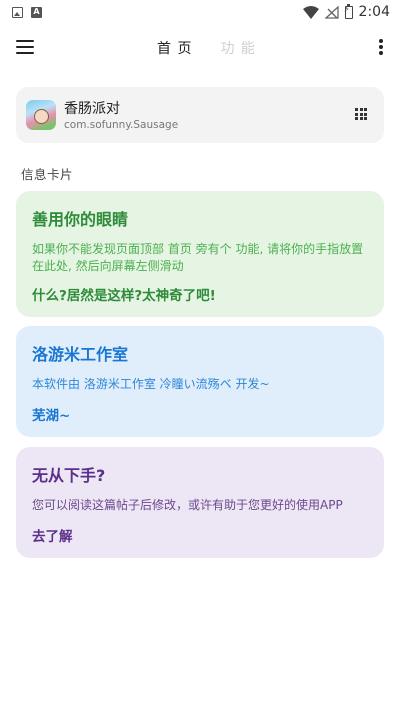 Image resolution: width=400 pixels, height=711 pixels. I want to click on card-body: 本软件由 洛游米工作室 冷瞳い流殇ベ 开发~, so click(151, 384).